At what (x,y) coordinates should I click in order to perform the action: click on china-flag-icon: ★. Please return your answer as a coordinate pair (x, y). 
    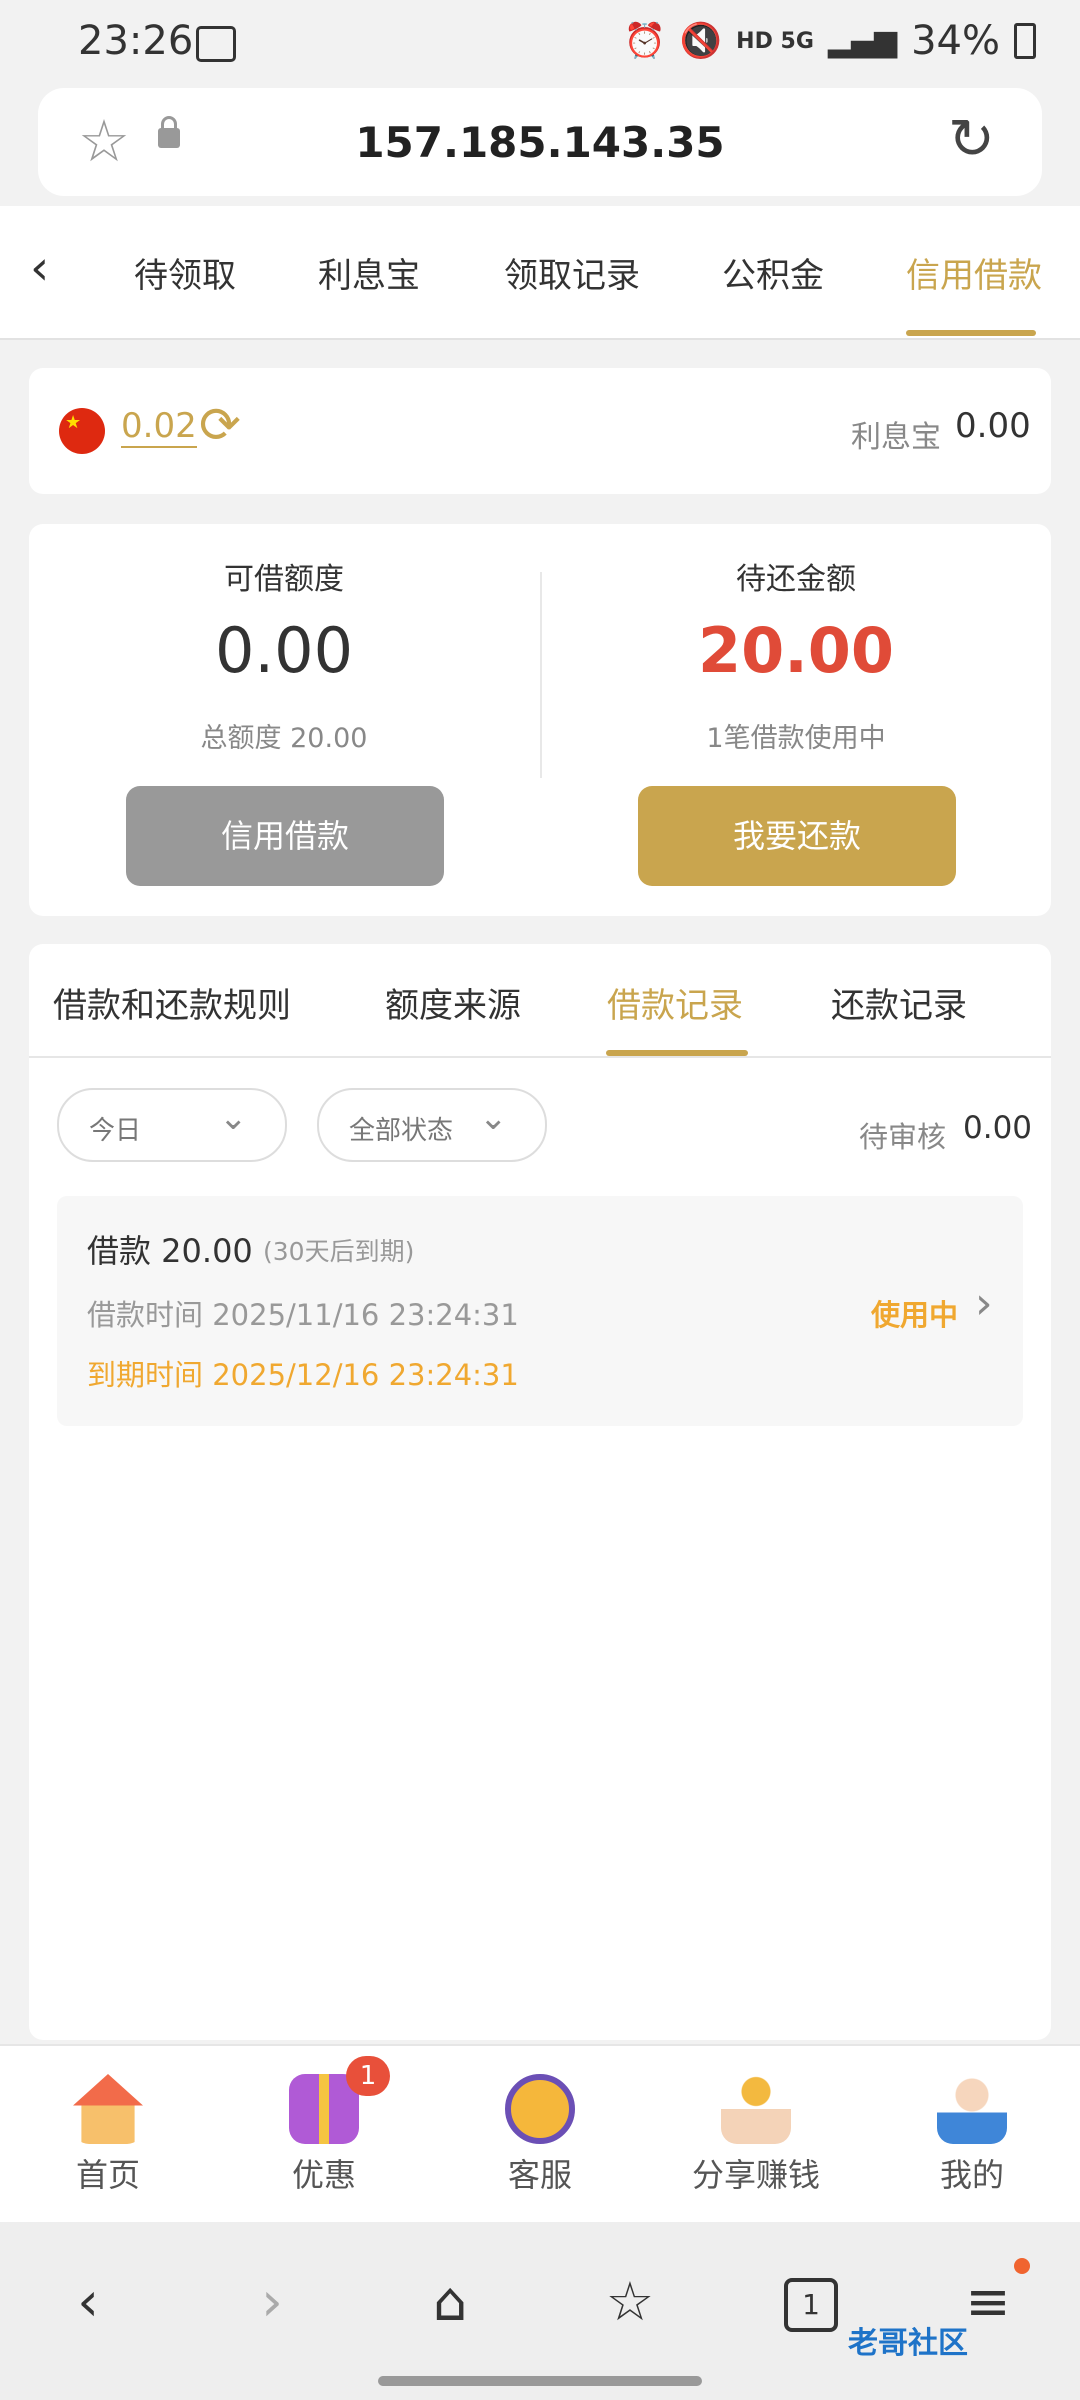
    Looking at the image, I should click on (82, 431).